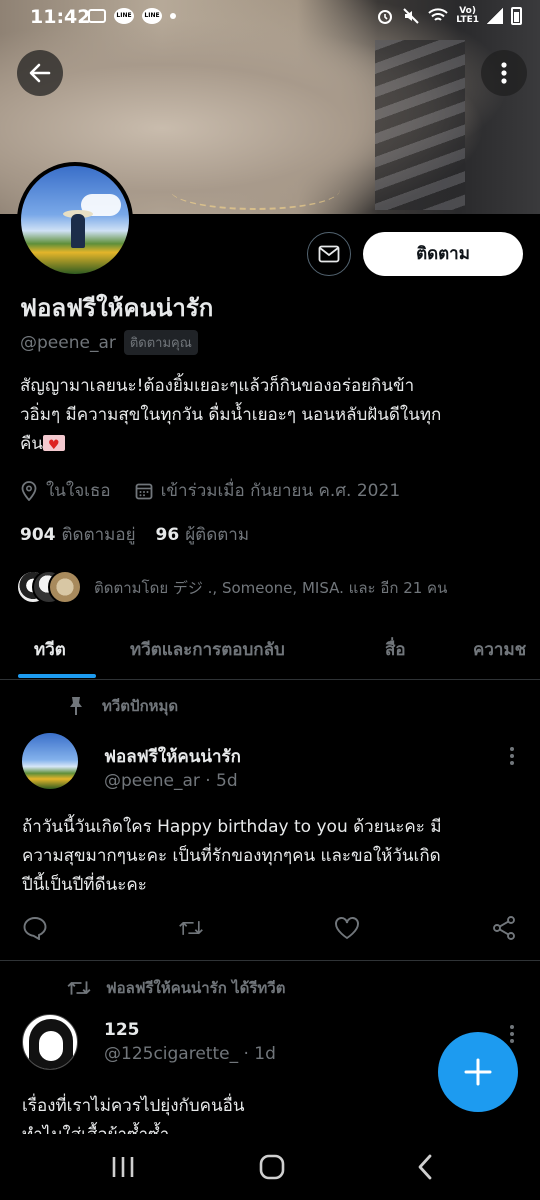 This screenshot has width=540, height=1200. Describe the element at coordinates (196, 988) in the screenshot. I see `retweet-context-text: ฟอลฟรีให้คนน่ารัก ได้รีทวีต` at that location.